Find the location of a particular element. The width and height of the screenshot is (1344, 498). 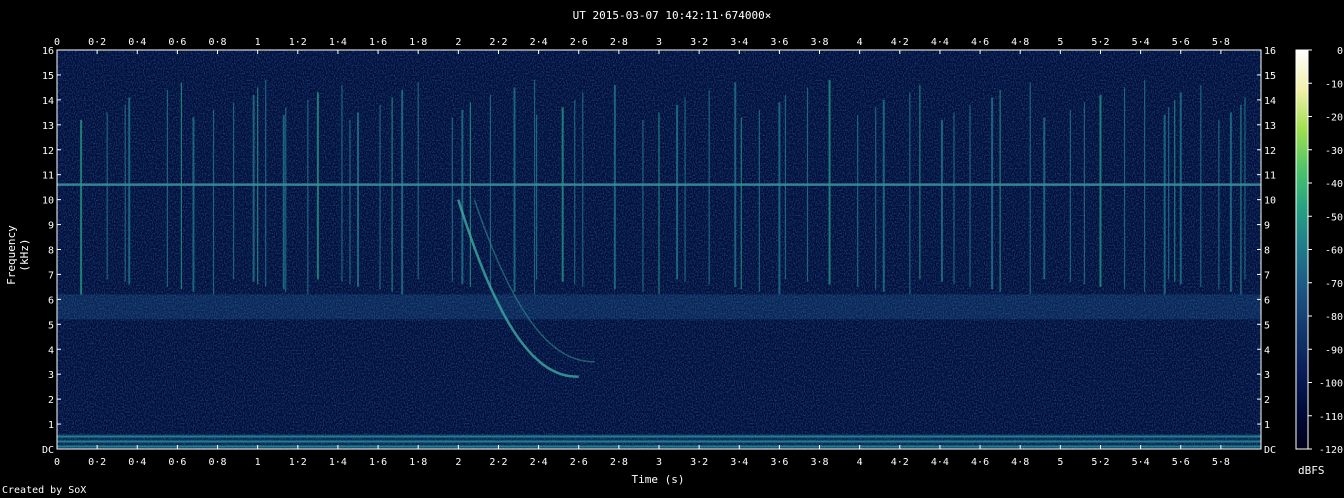

x-tick-label-top: 0·4 is located at coordinates (137, 42).